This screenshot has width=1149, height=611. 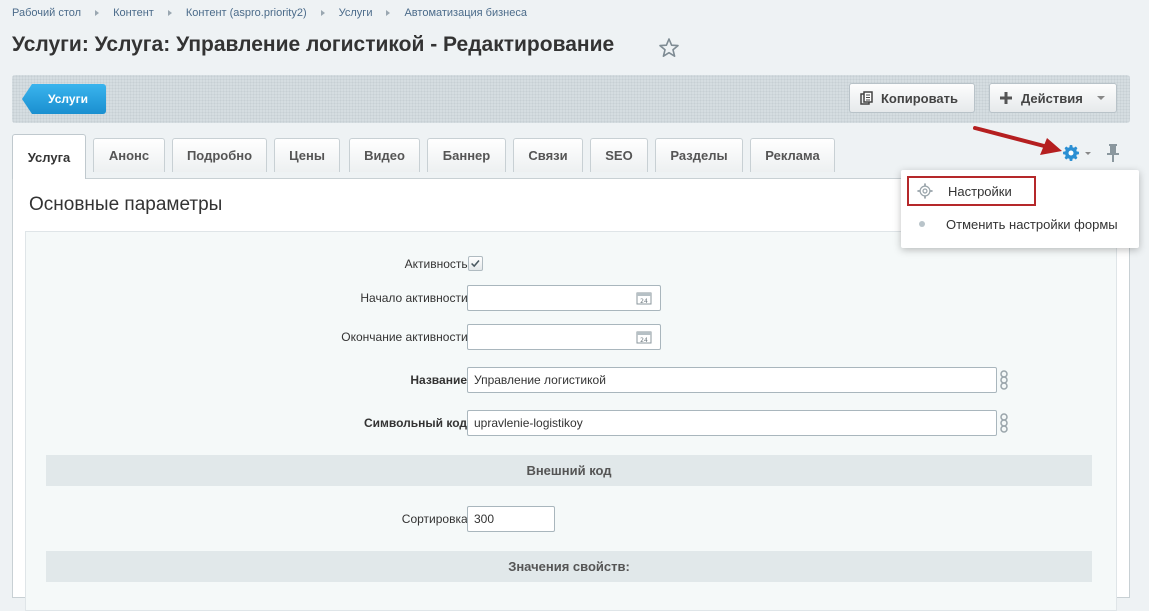 What do you see at coordinates (548, 155) in the screenshot?
I see `tab-links: Связи` at bounding box center [548, 155].